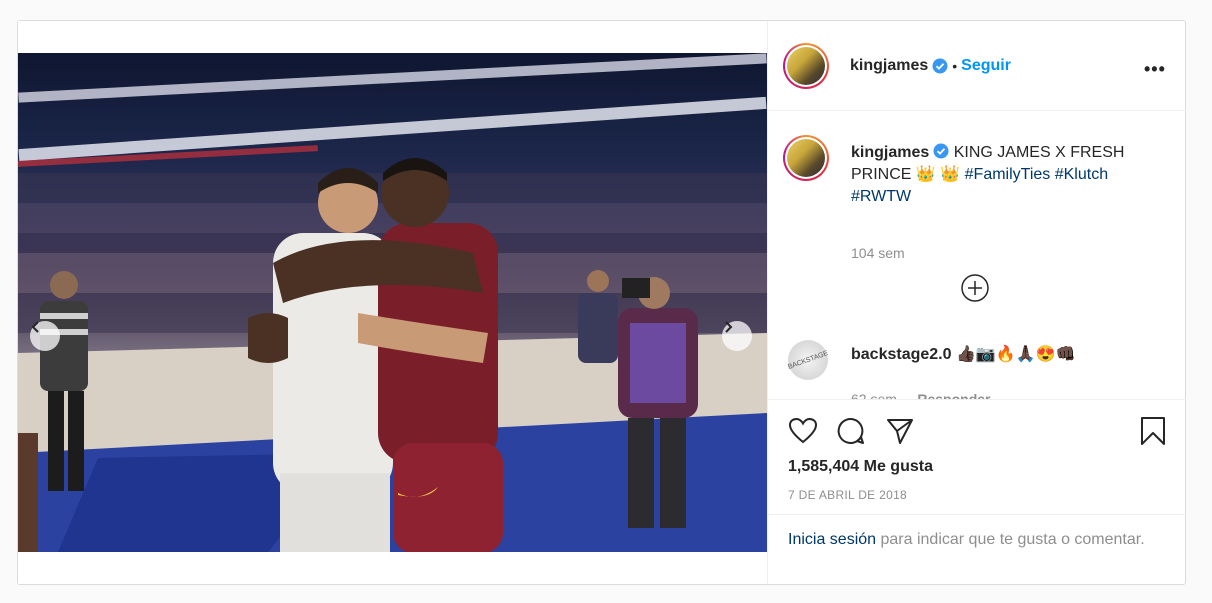 The width and height of the screenshot is (1212, 603). I want to click on chevron-right-icon, so click(729, 327).